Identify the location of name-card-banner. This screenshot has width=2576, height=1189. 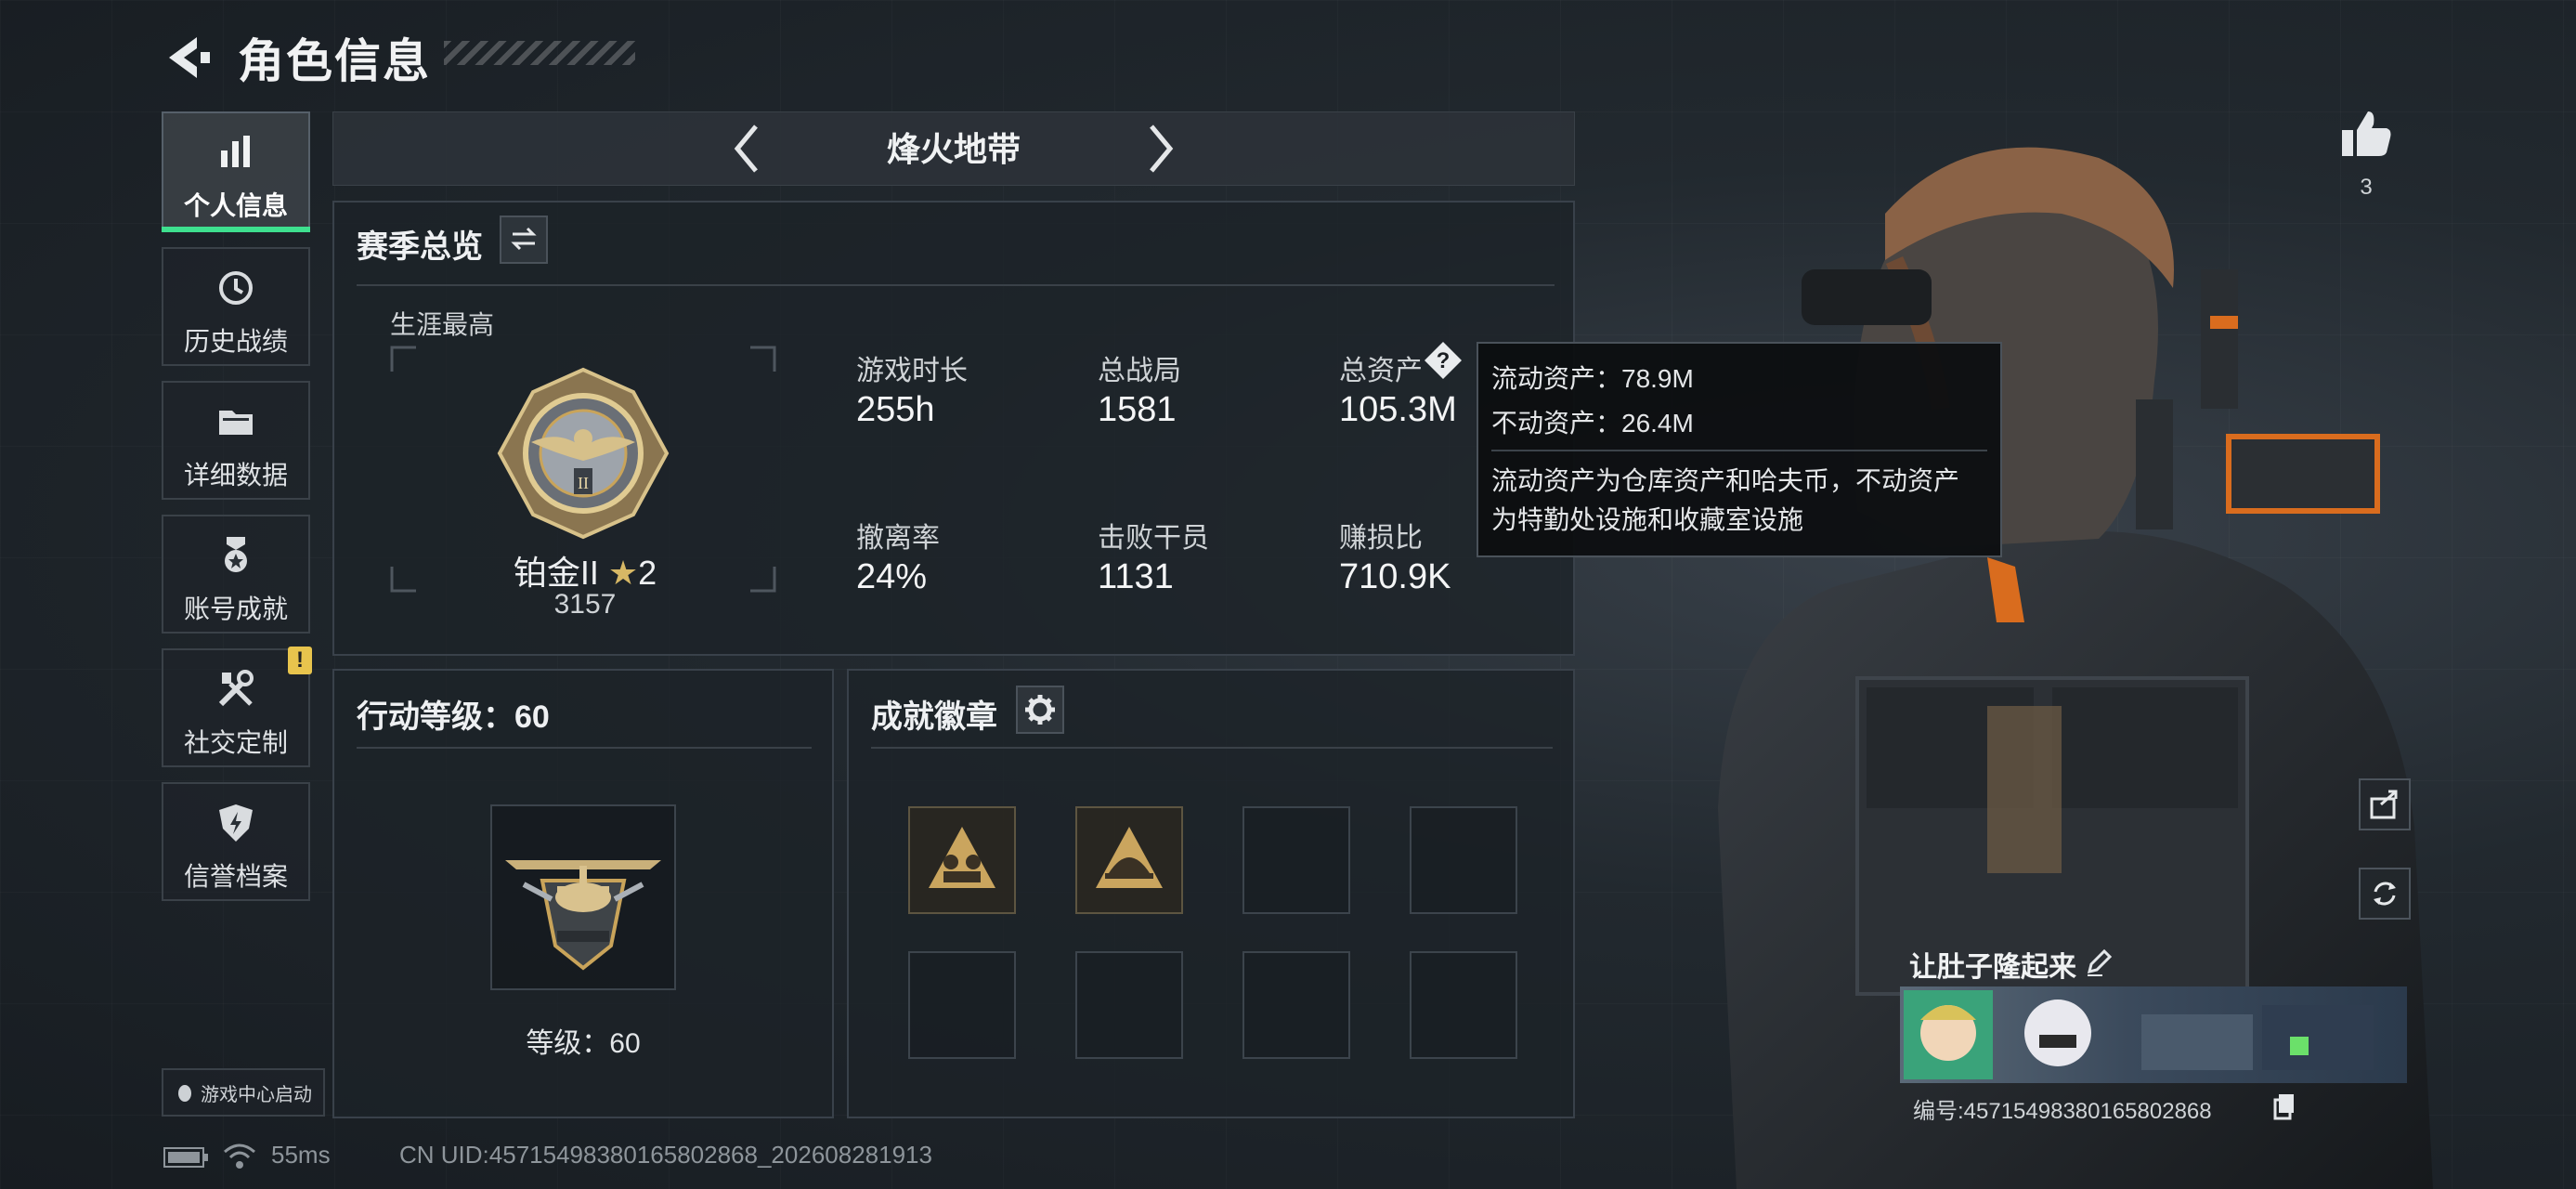
(2153, 1034).